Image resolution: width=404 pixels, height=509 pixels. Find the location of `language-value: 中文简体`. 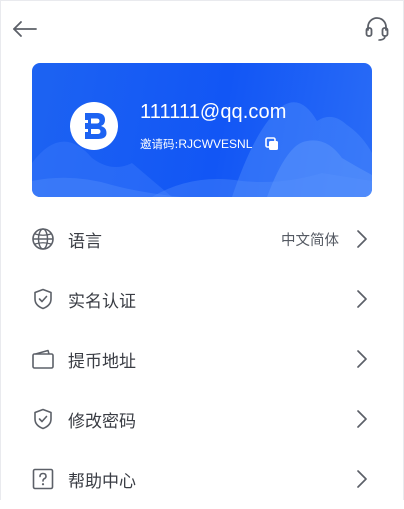

language-value: 中文简体 is located at coordinates (310, 240).